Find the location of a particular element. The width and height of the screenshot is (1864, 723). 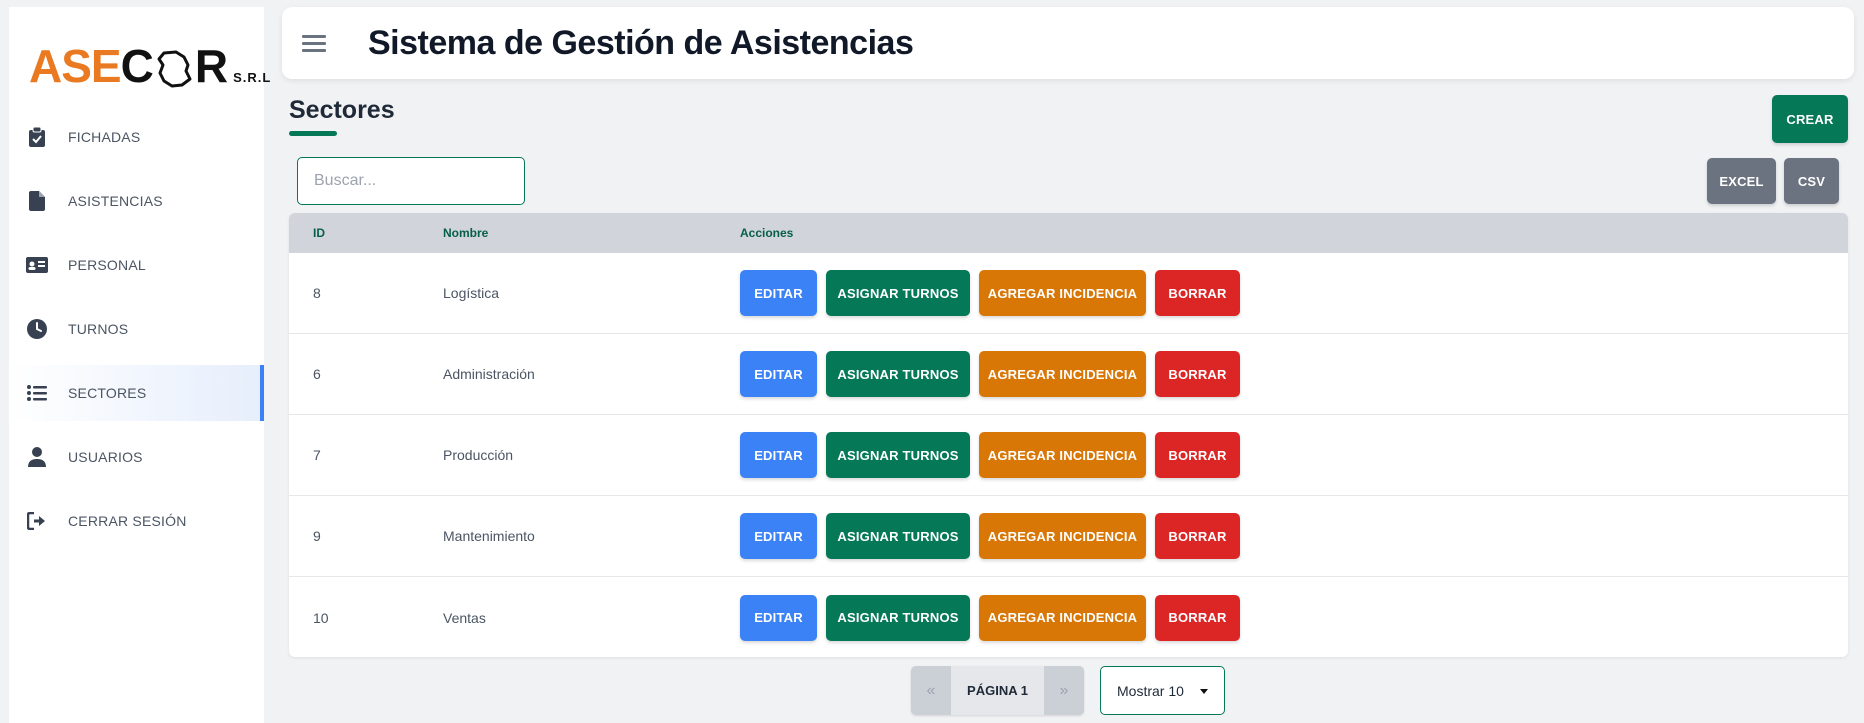

id-card-icon is located at coordinates (37, 265).